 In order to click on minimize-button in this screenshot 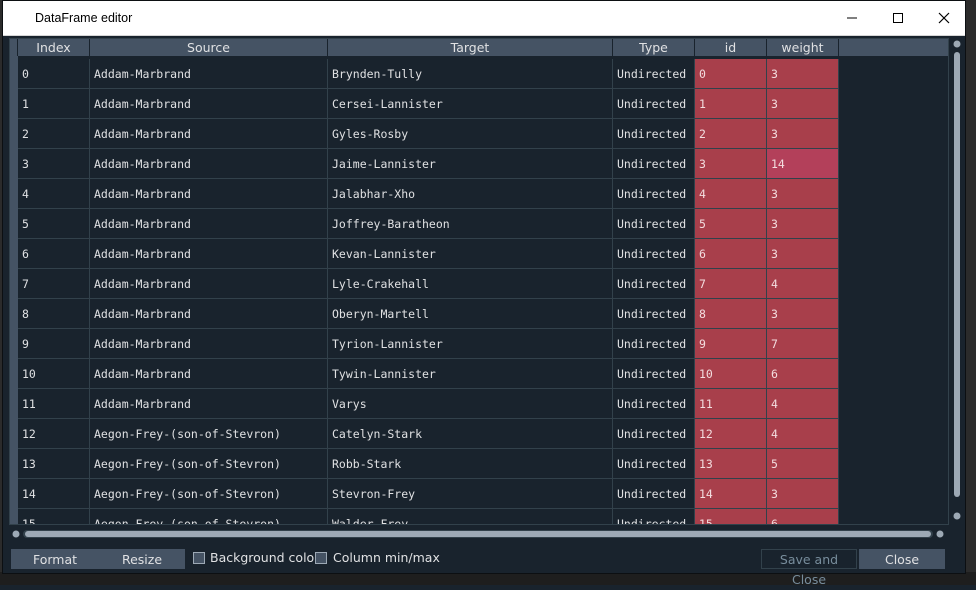, I will do `click(852, 18)`.